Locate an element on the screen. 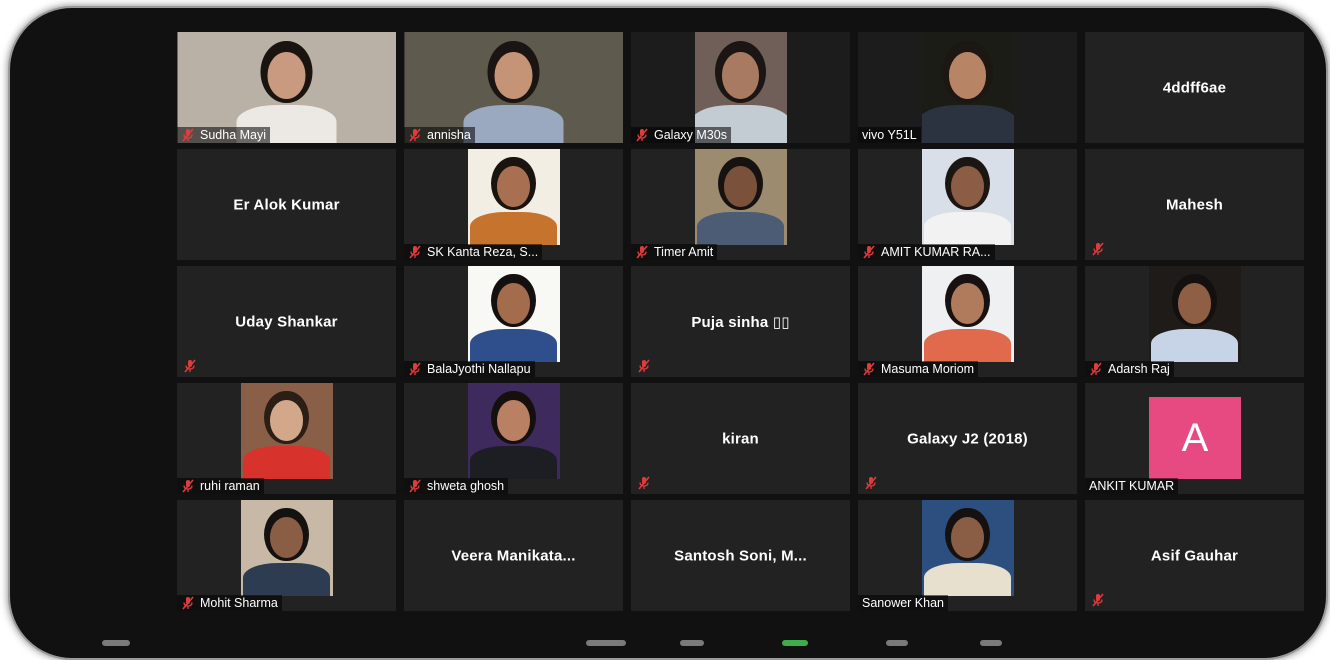 This screenshot has width=1330, height=660. participant-name-label: BalaJyothi Nallapu is located at coordinates (469, 369).